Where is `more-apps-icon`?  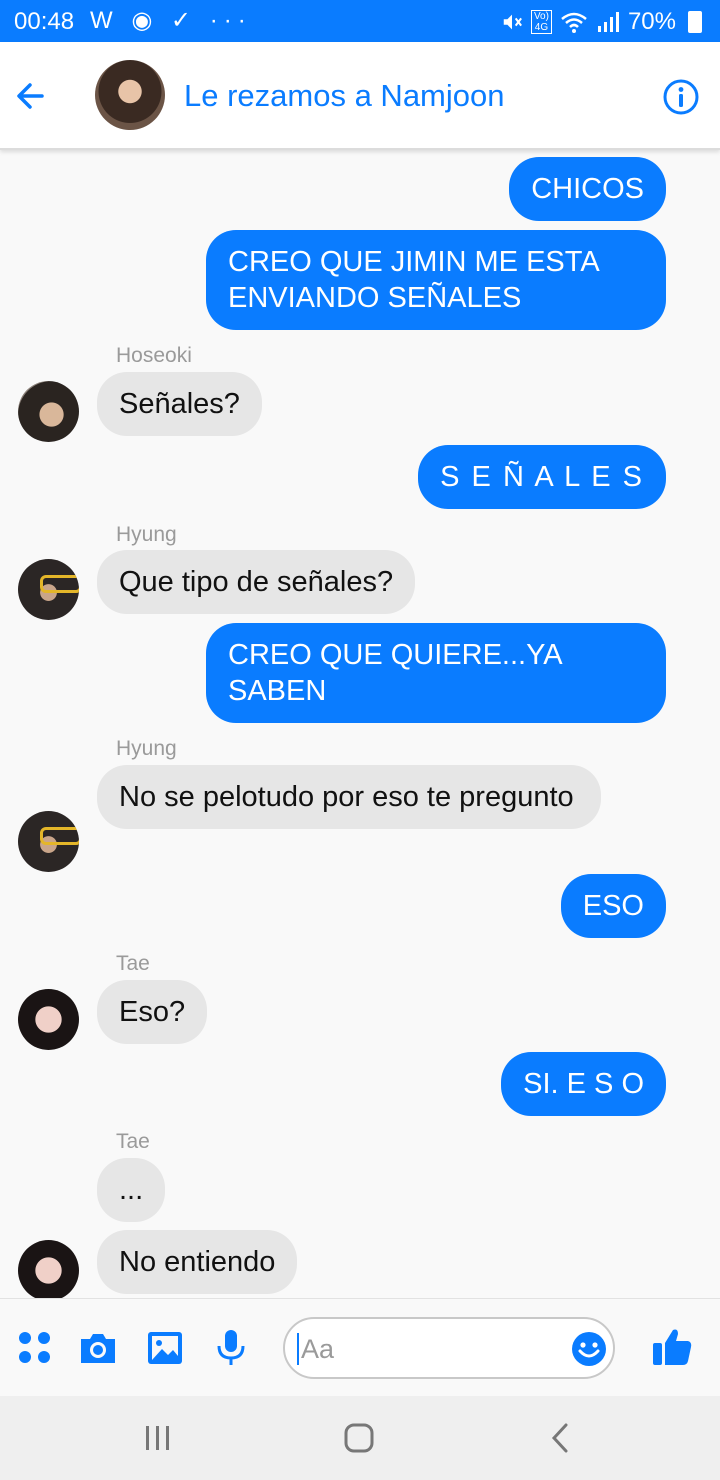
more-apps-icon is located at coordinates (35, 1348).